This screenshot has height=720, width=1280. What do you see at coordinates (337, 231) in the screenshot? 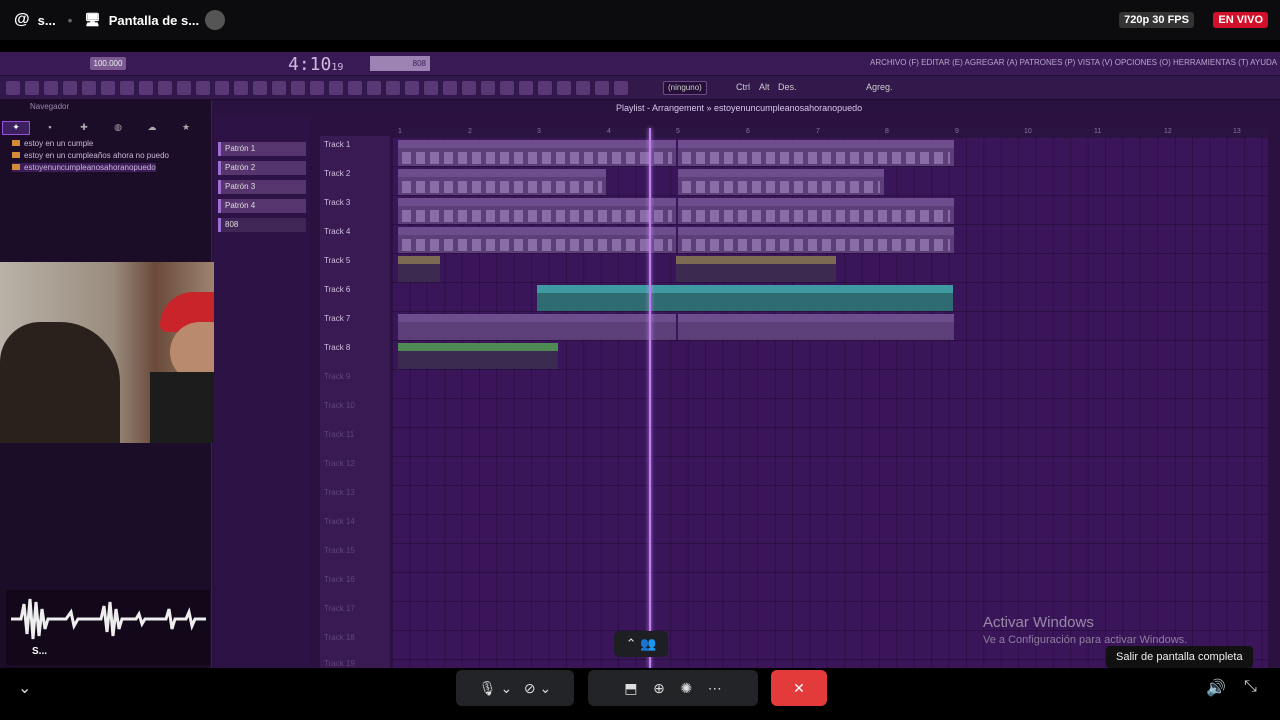
I see `track-label: Track 4` at bounding box center [337, 231].